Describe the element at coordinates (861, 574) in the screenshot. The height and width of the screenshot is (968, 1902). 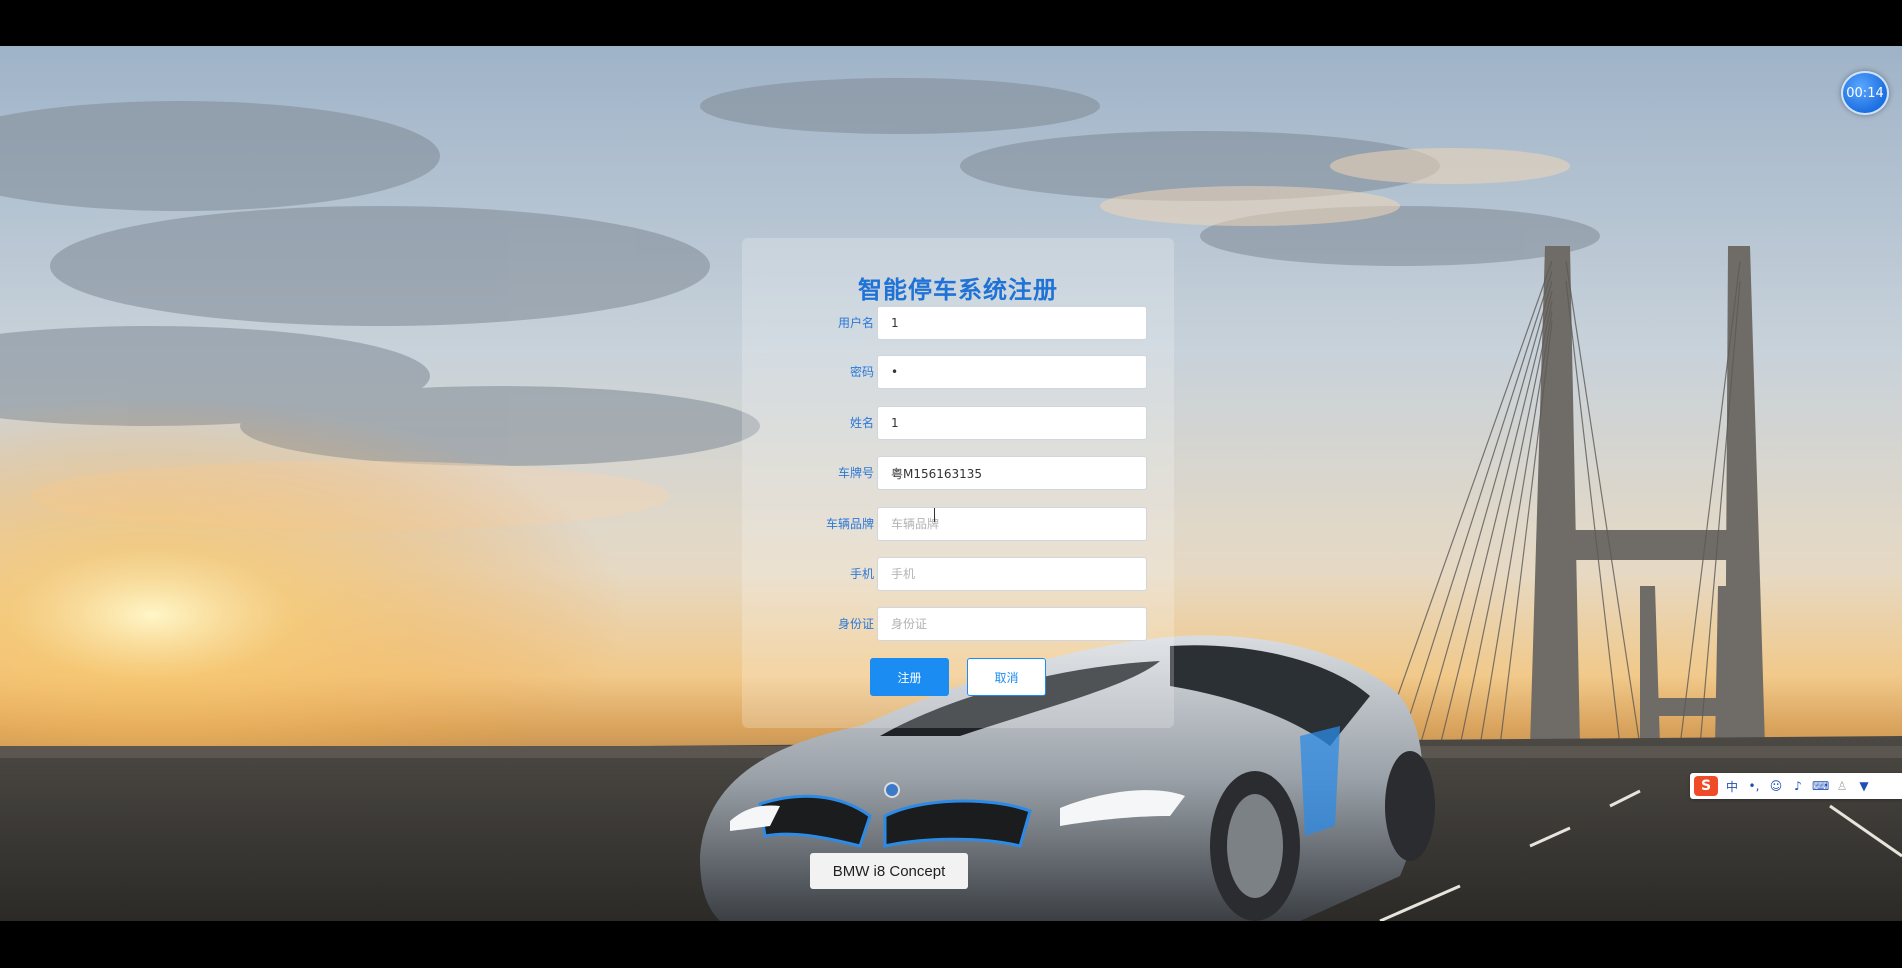
I see `phone-label: 手机` at that location.